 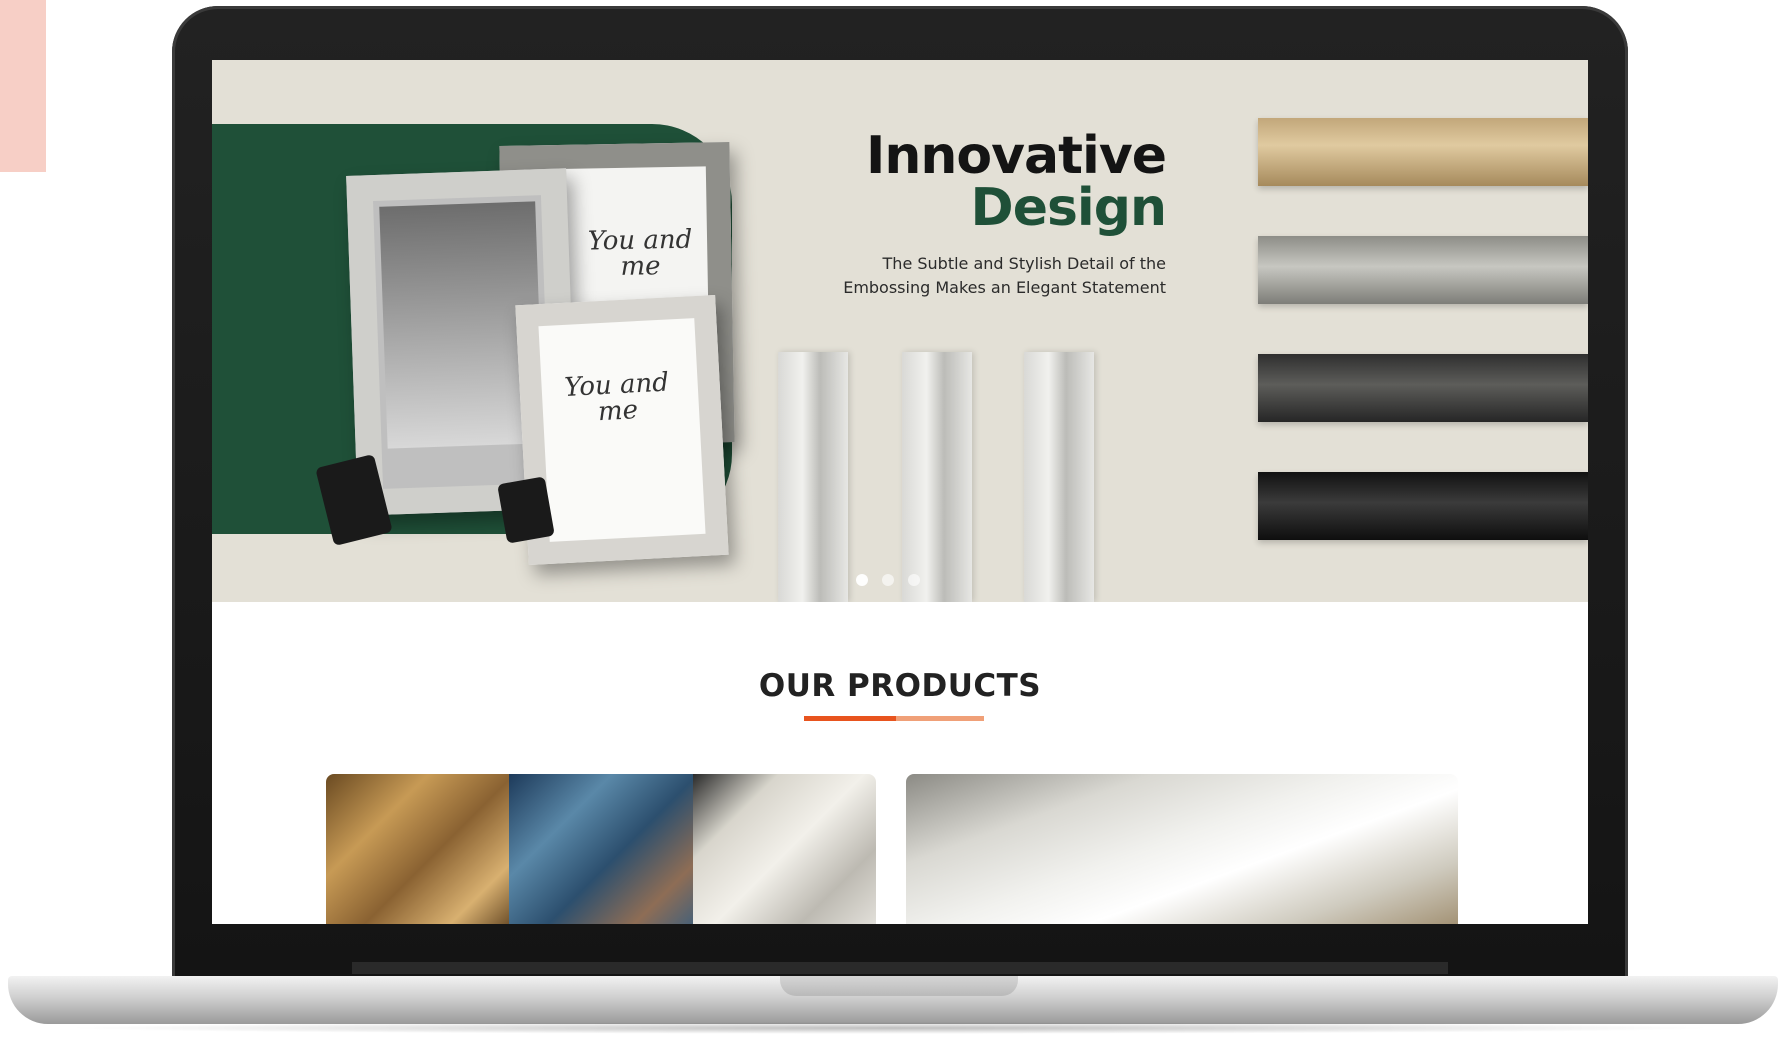 What do you see at coordinates (899, 986) in the screenshot?
I see `laptop-notch` at bounding box center [899, 986].